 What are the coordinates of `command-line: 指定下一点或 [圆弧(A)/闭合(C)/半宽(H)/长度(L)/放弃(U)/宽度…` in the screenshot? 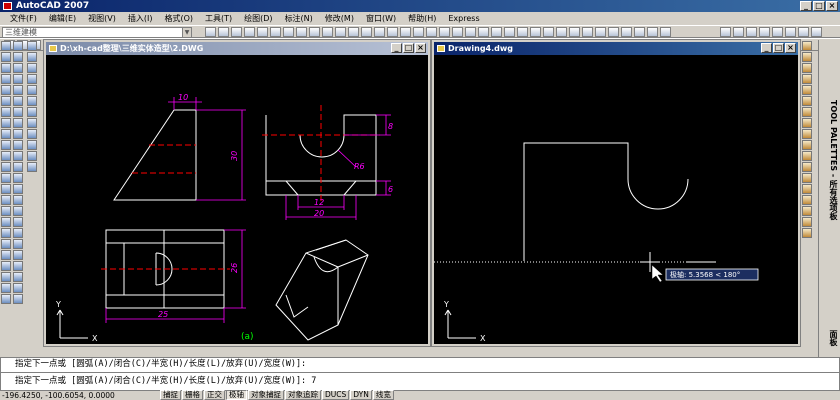 It's located at (420, 374).